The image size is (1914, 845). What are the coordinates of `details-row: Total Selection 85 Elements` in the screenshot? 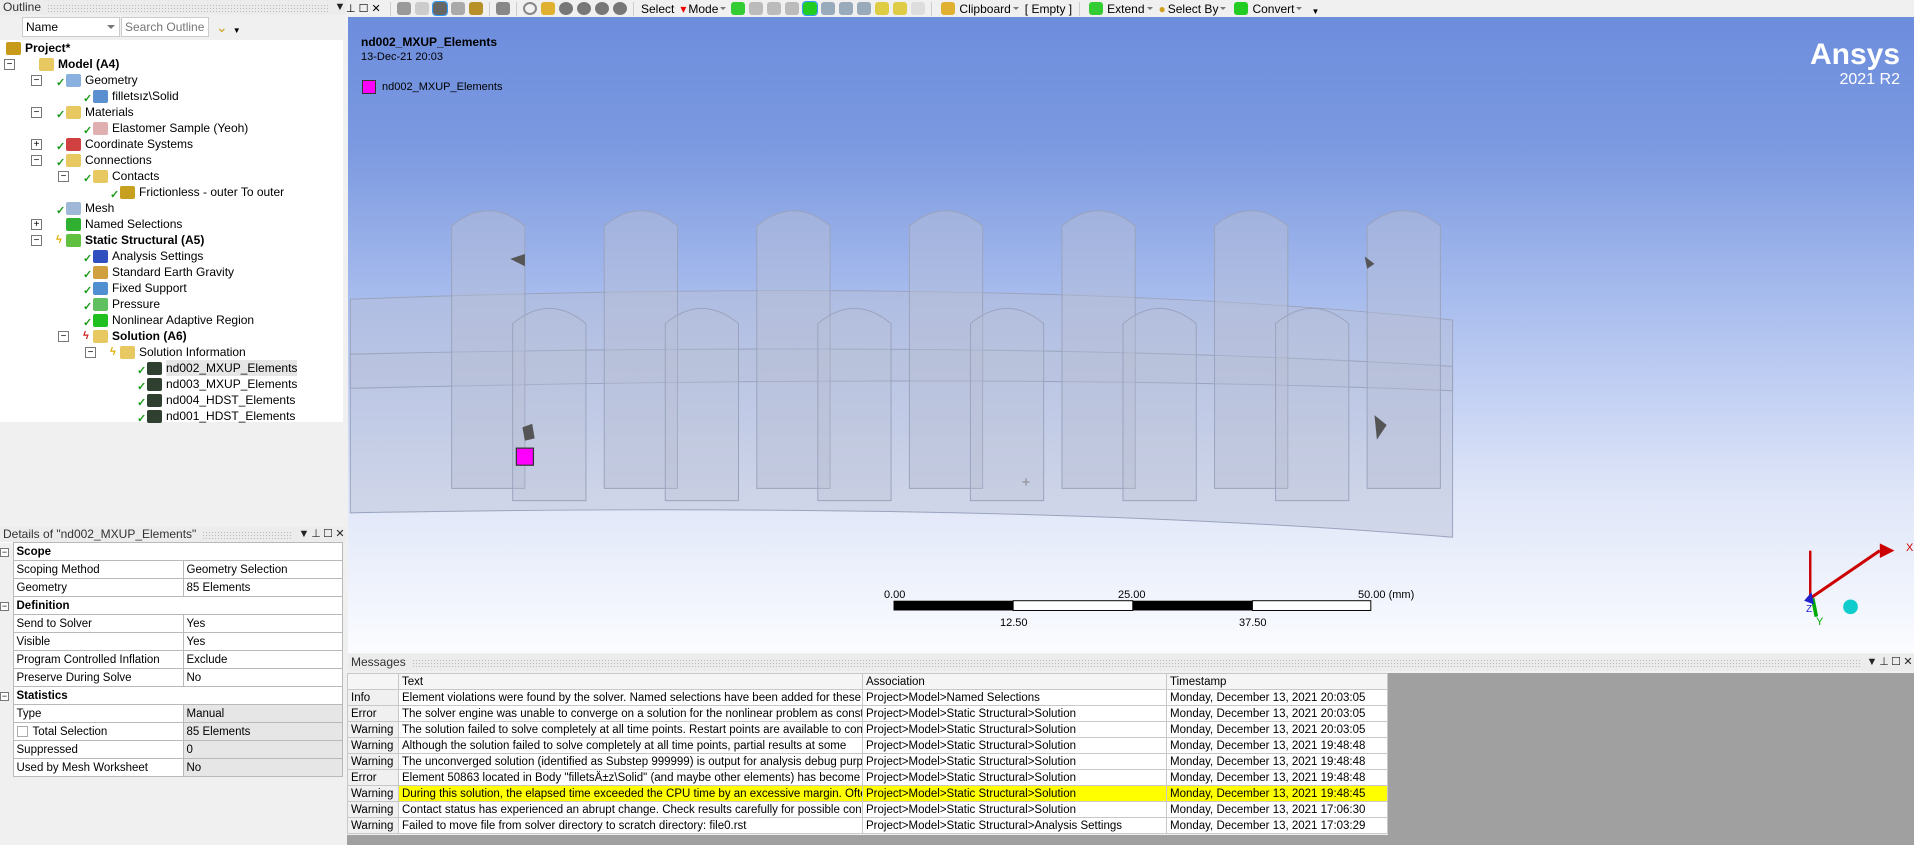 It's located at (171, 731).